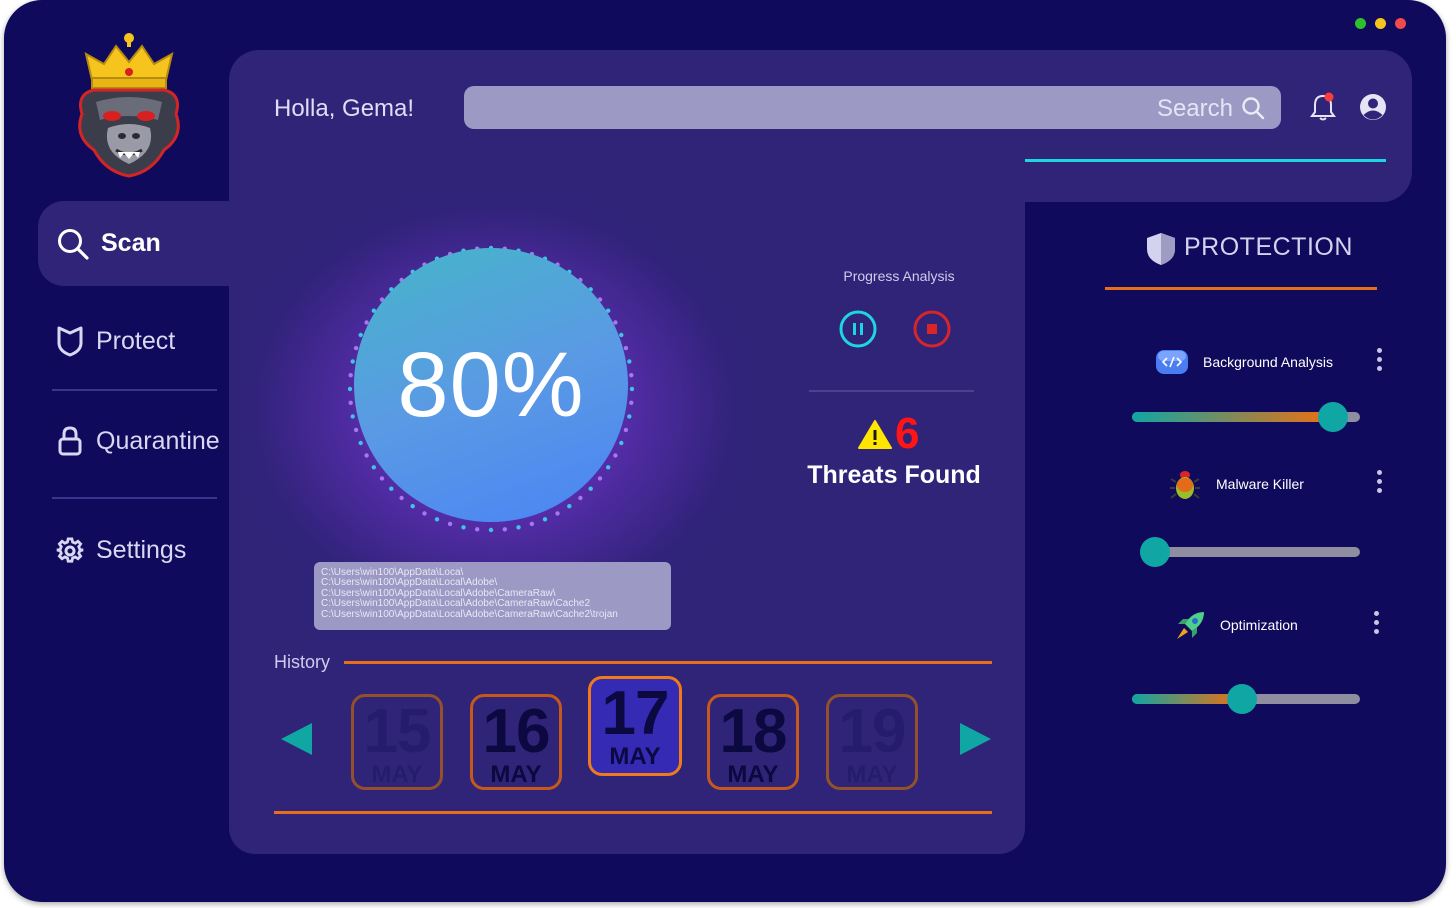 This screenshot has height=908, width=1456. I want to click on protection-item-label: Malware Killer, so click(1260, 484).